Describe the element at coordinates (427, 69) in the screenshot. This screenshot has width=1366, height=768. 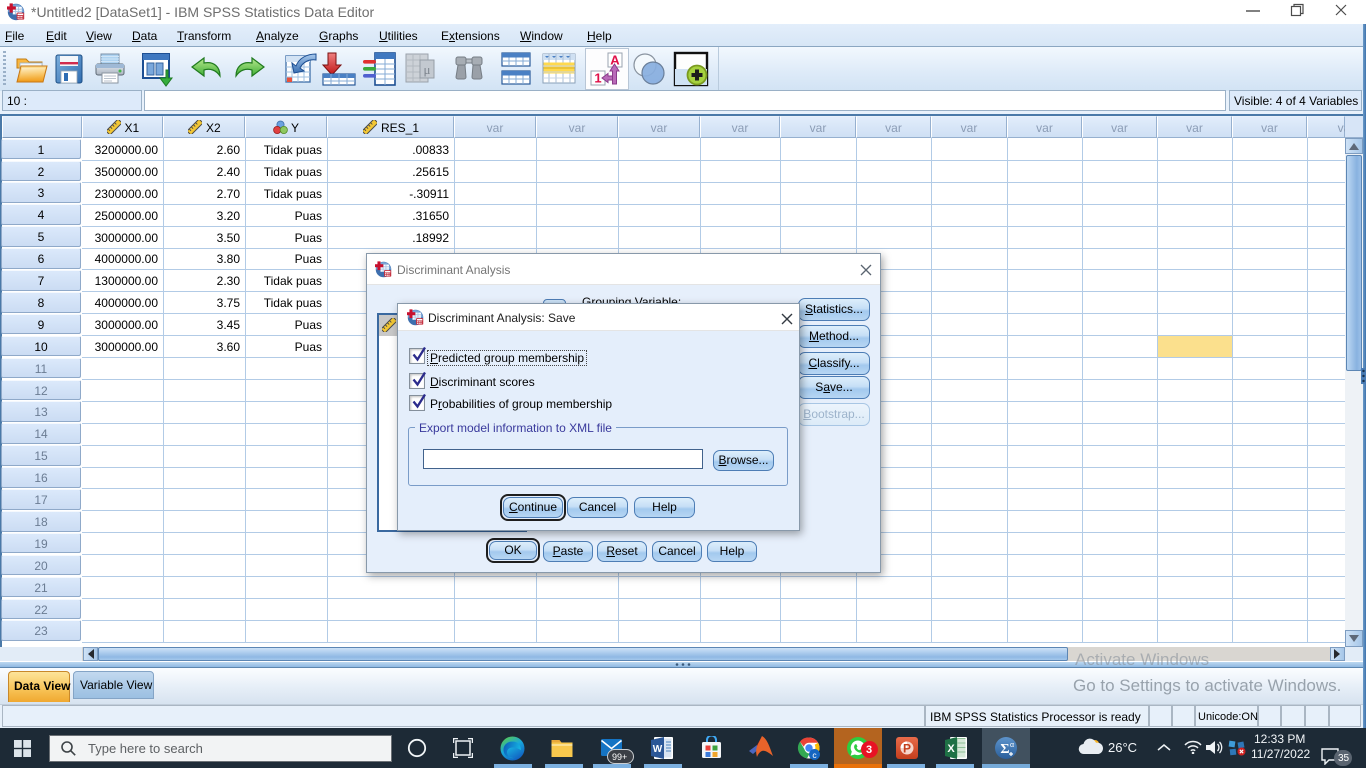
I see `svg-text: μ` at that location.